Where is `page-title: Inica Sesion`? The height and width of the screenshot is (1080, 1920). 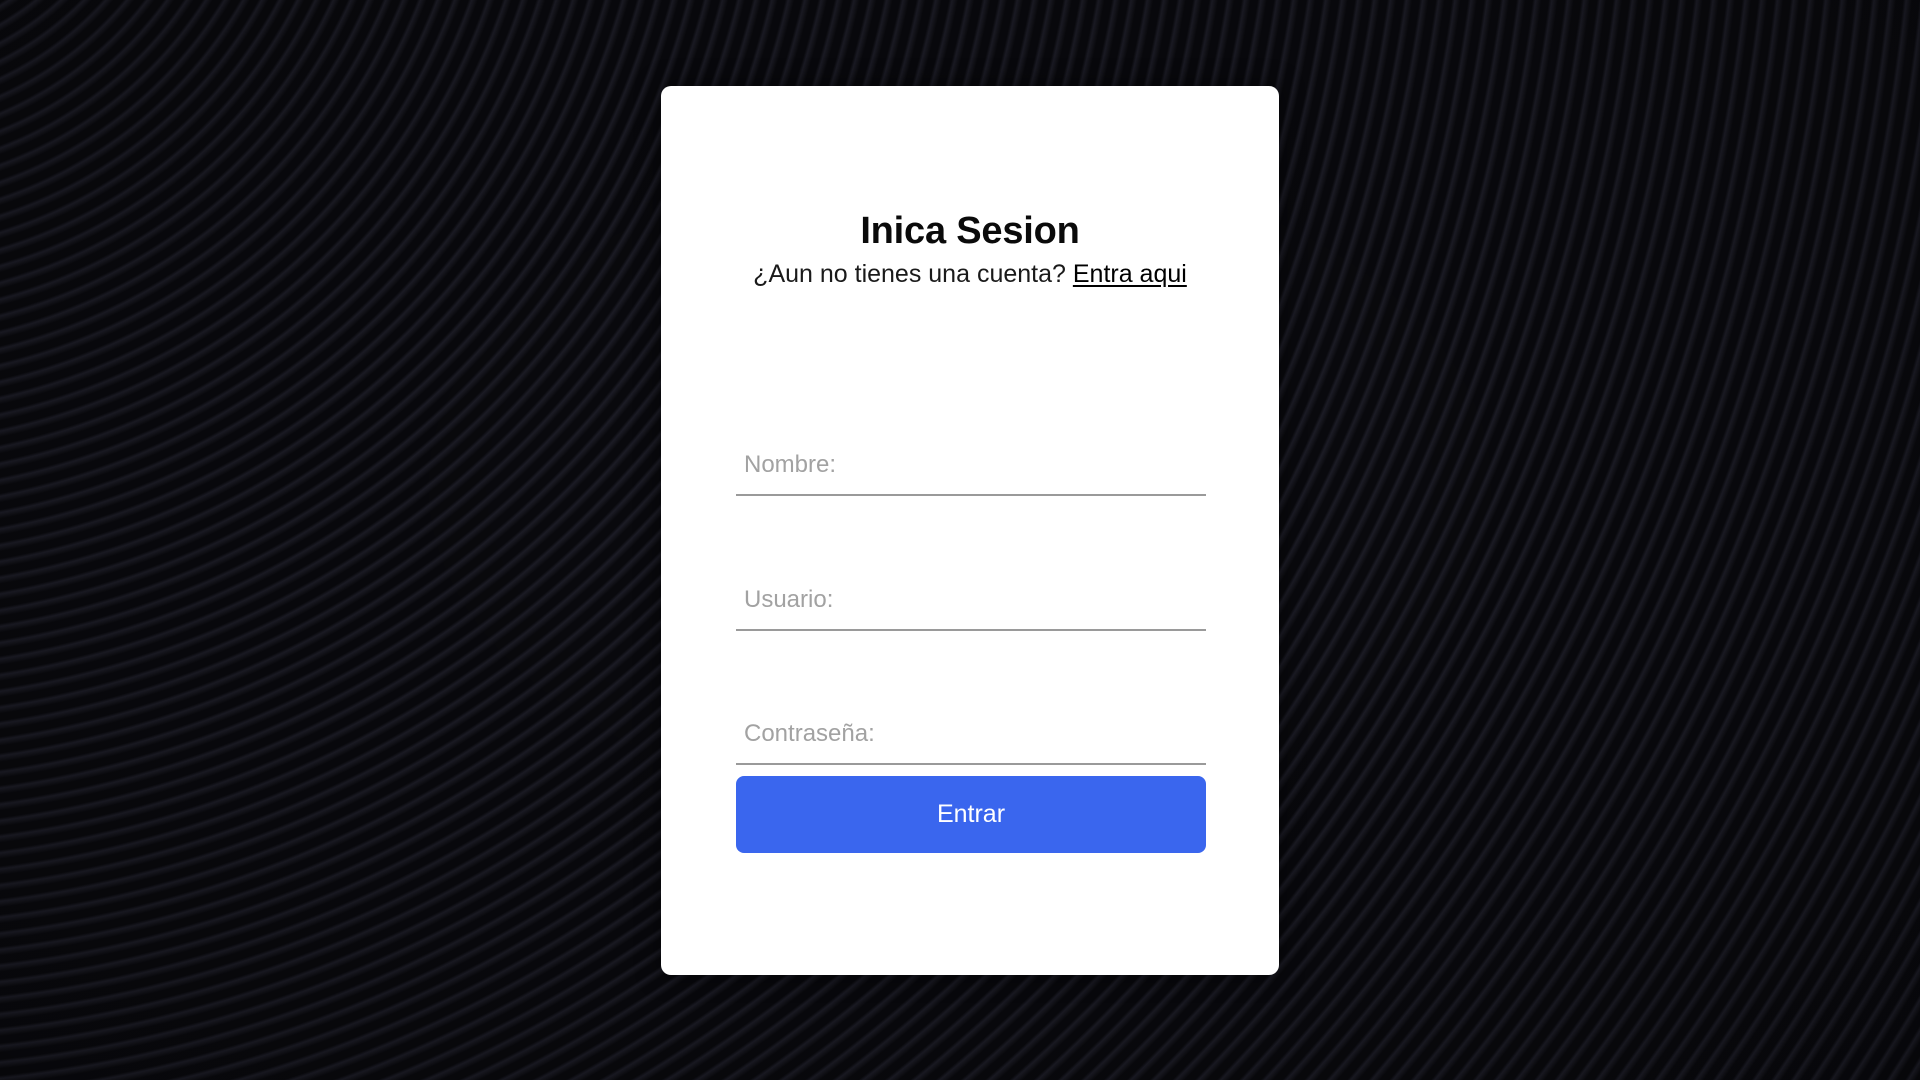
page-title: Inica Sesion is located at coordinates (970, 231).